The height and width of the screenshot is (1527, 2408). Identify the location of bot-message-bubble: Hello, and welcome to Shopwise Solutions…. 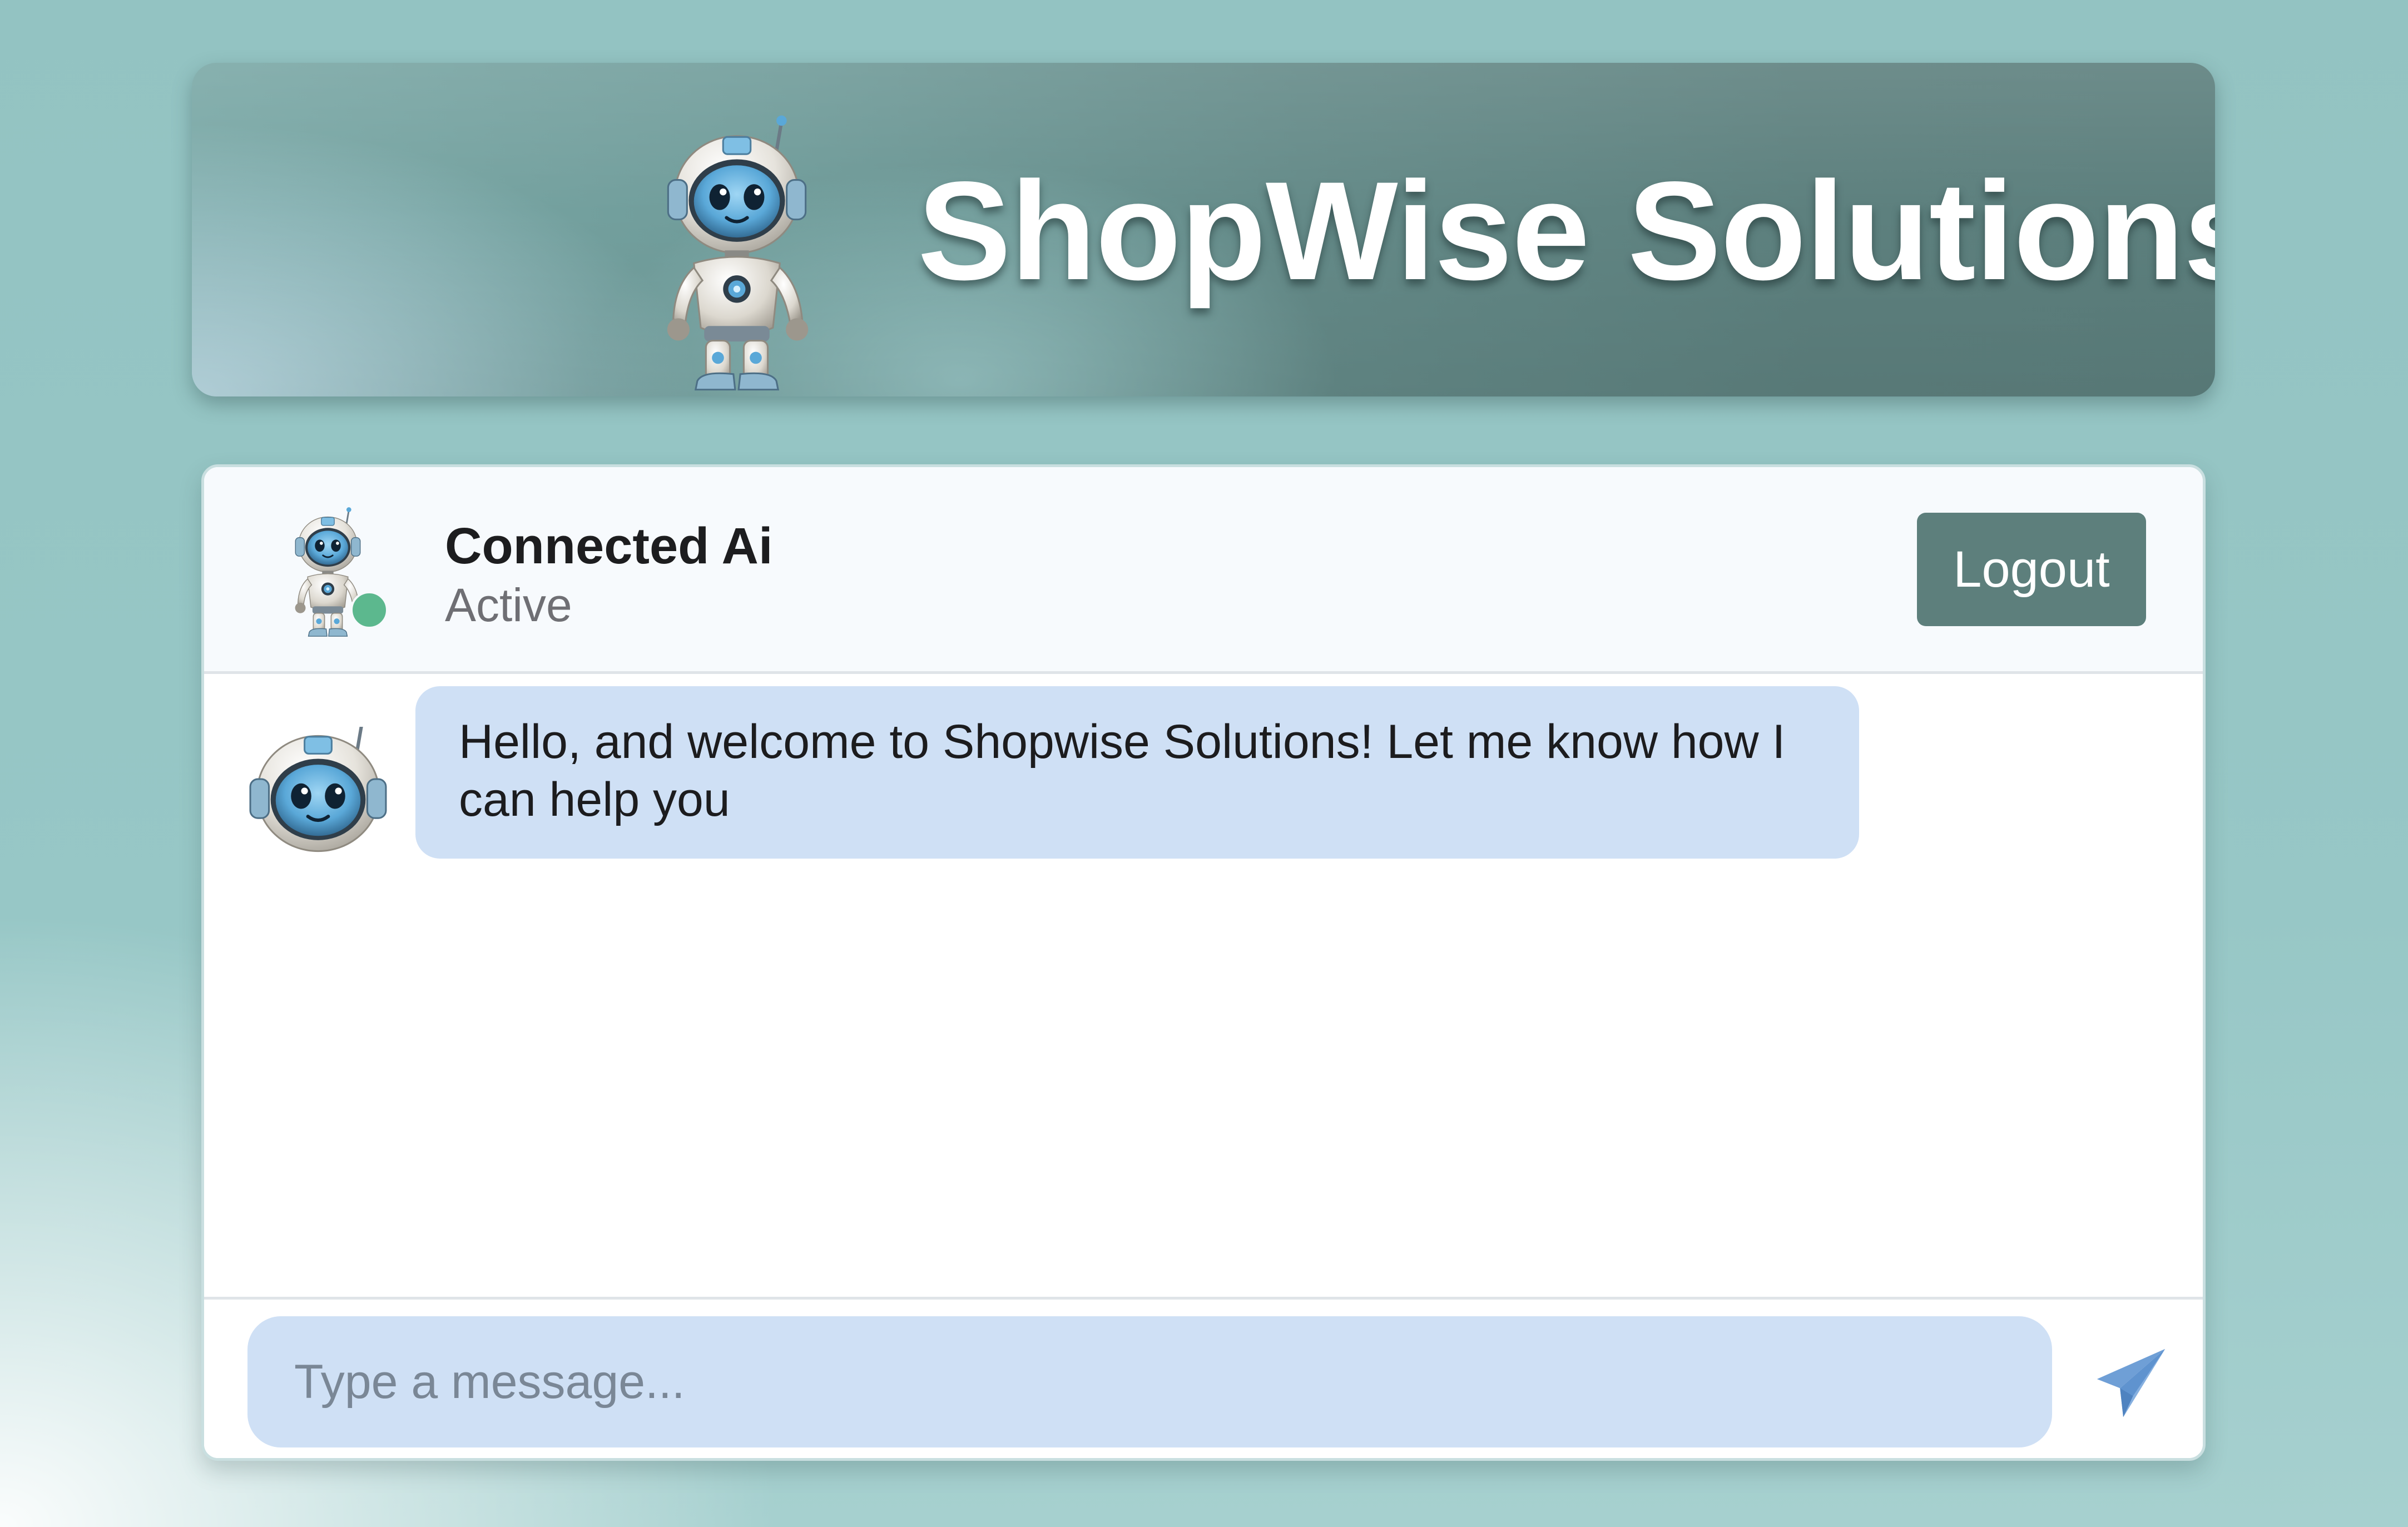
(1137, 772).